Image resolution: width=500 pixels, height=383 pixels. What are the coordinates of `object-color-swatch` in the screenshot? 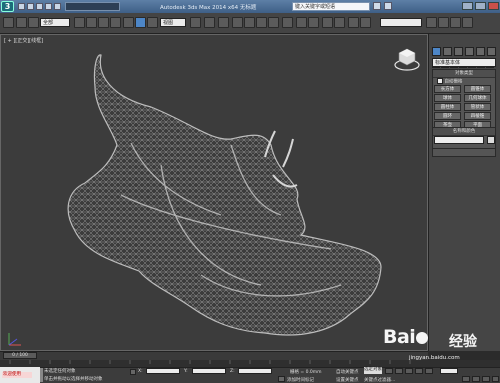 It's located at (491, 140).